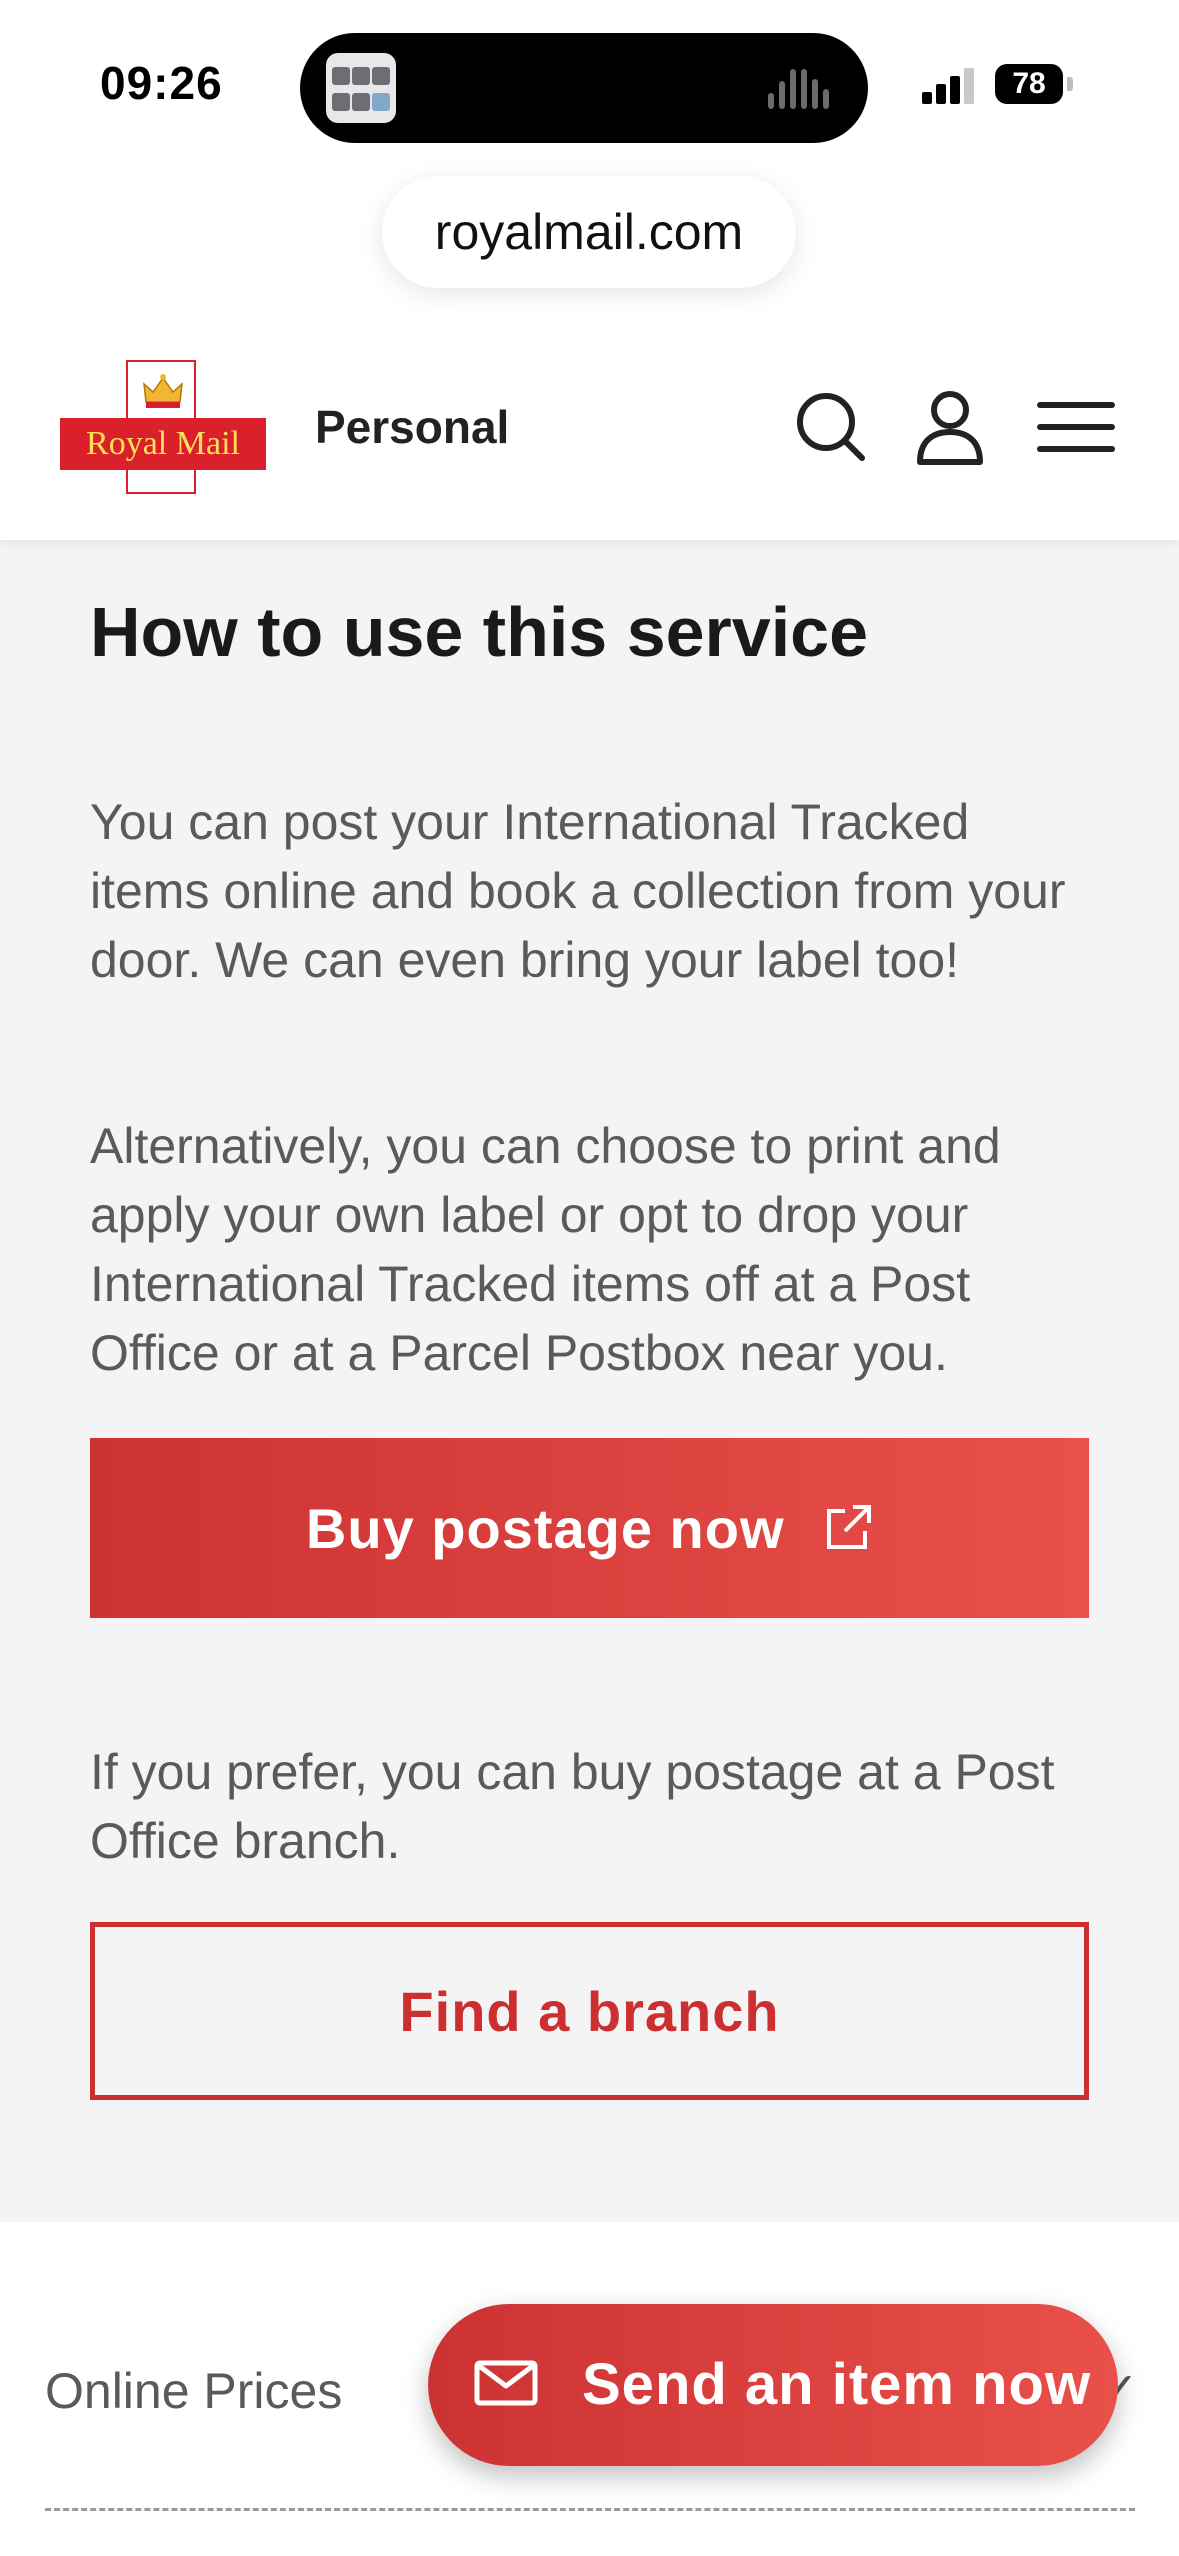  Describe the element at coordinates (163, 391) in the screenshot. I see `crown-icon` at that location.